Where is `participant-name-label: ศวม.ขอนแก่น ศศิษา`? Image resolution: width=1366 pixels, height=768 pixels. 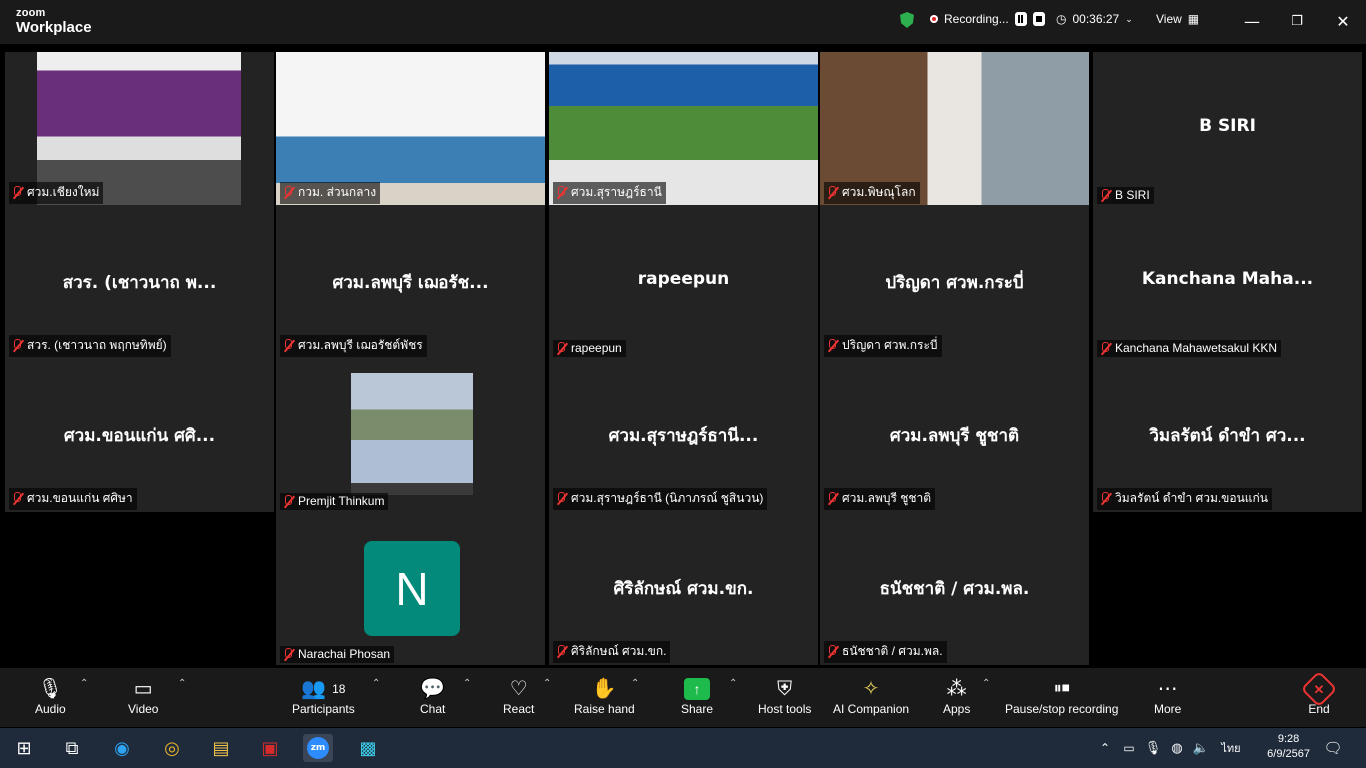 participant-name-label: ศวม.ขอนแก่น ศศิษา is located at coordinates (73, 499).